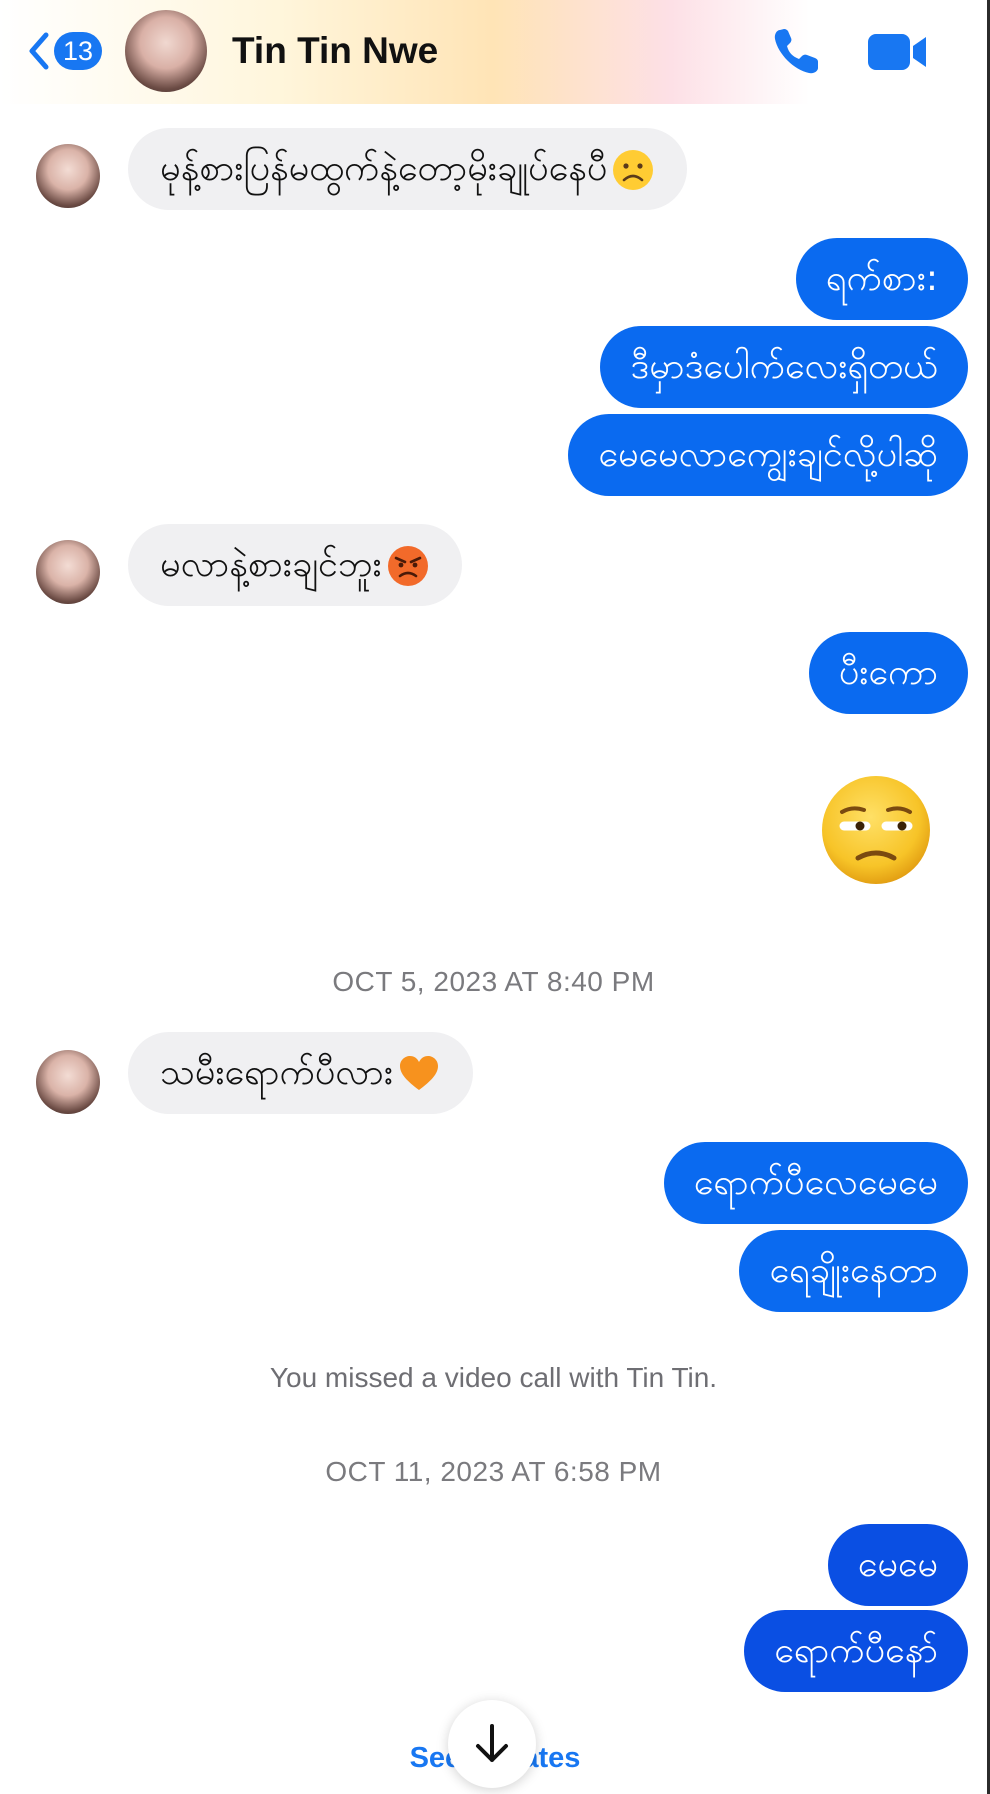  Describe the element at coordinates (493, 981) in the screenshot. I see `timestamp: OCT 5, 2023 AT 8:40 PM` at that location.